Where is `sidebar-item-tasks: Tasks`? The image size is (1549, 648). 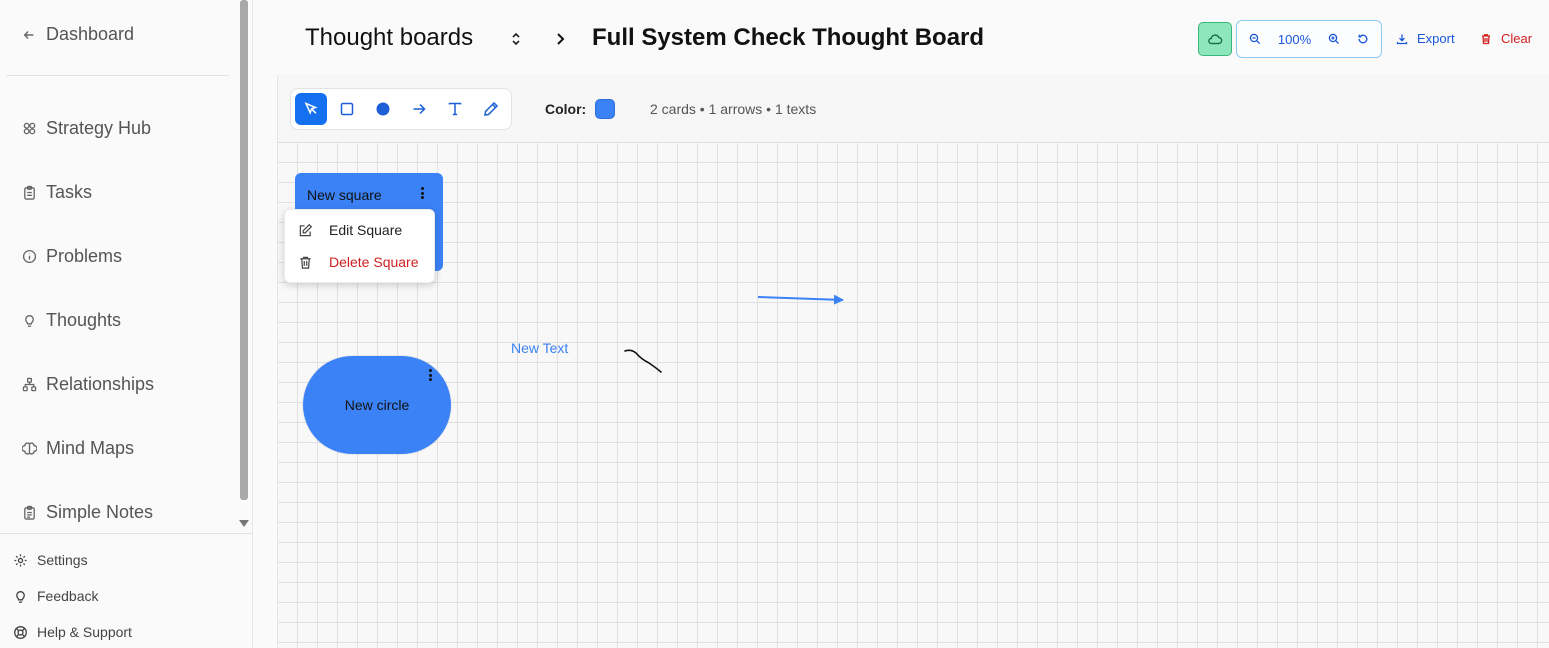 sidebar-item-tasks: Tasks is located at coordinates (88, 192).